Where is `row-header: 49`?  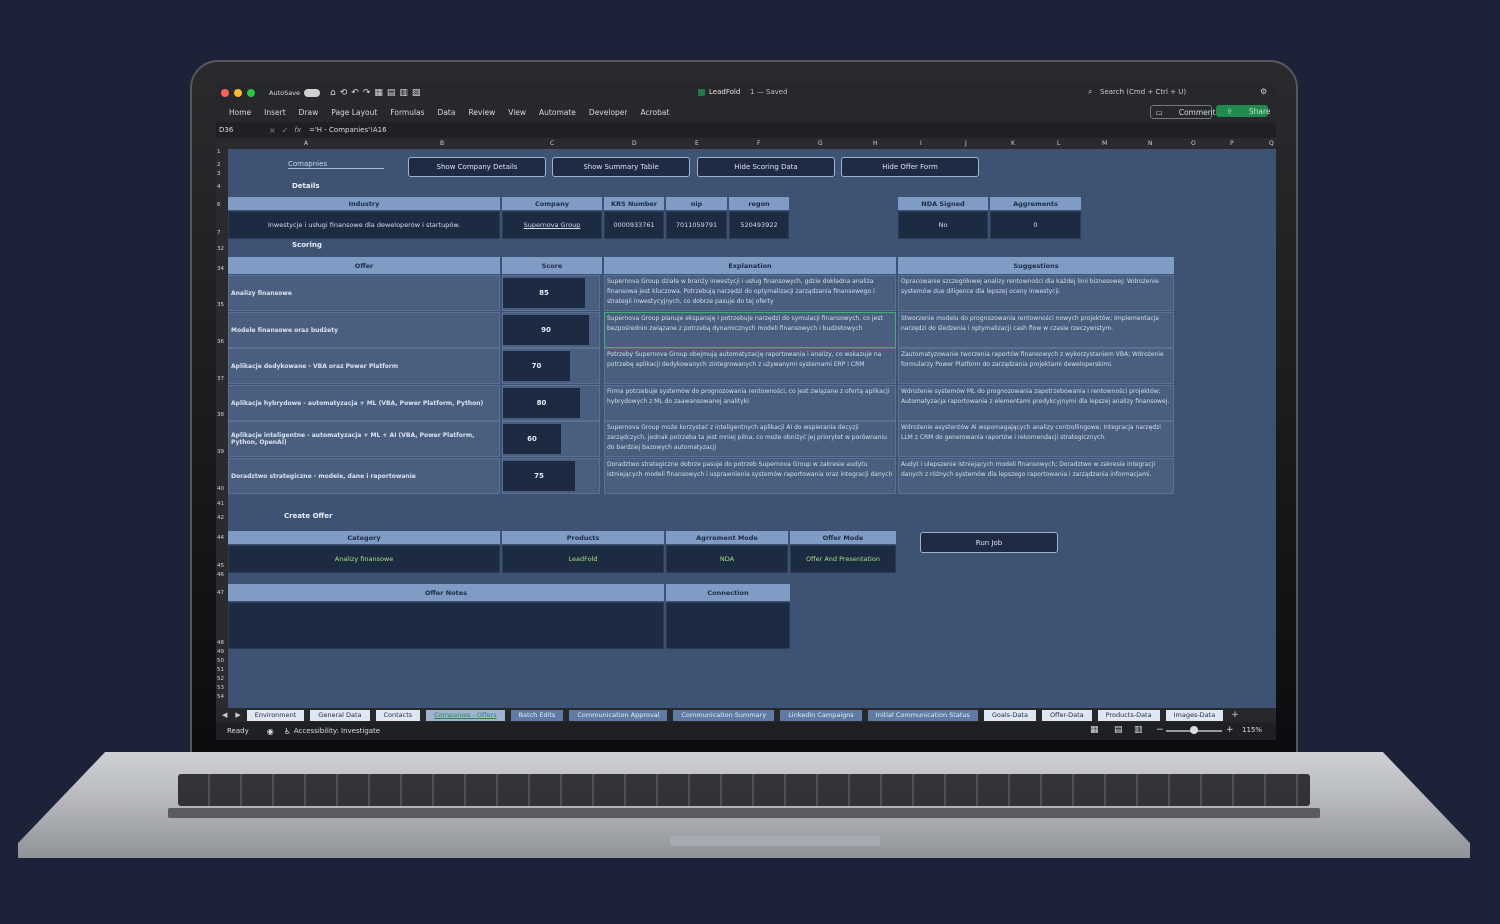 row-header: 49 is located at coordinates (220, 652).